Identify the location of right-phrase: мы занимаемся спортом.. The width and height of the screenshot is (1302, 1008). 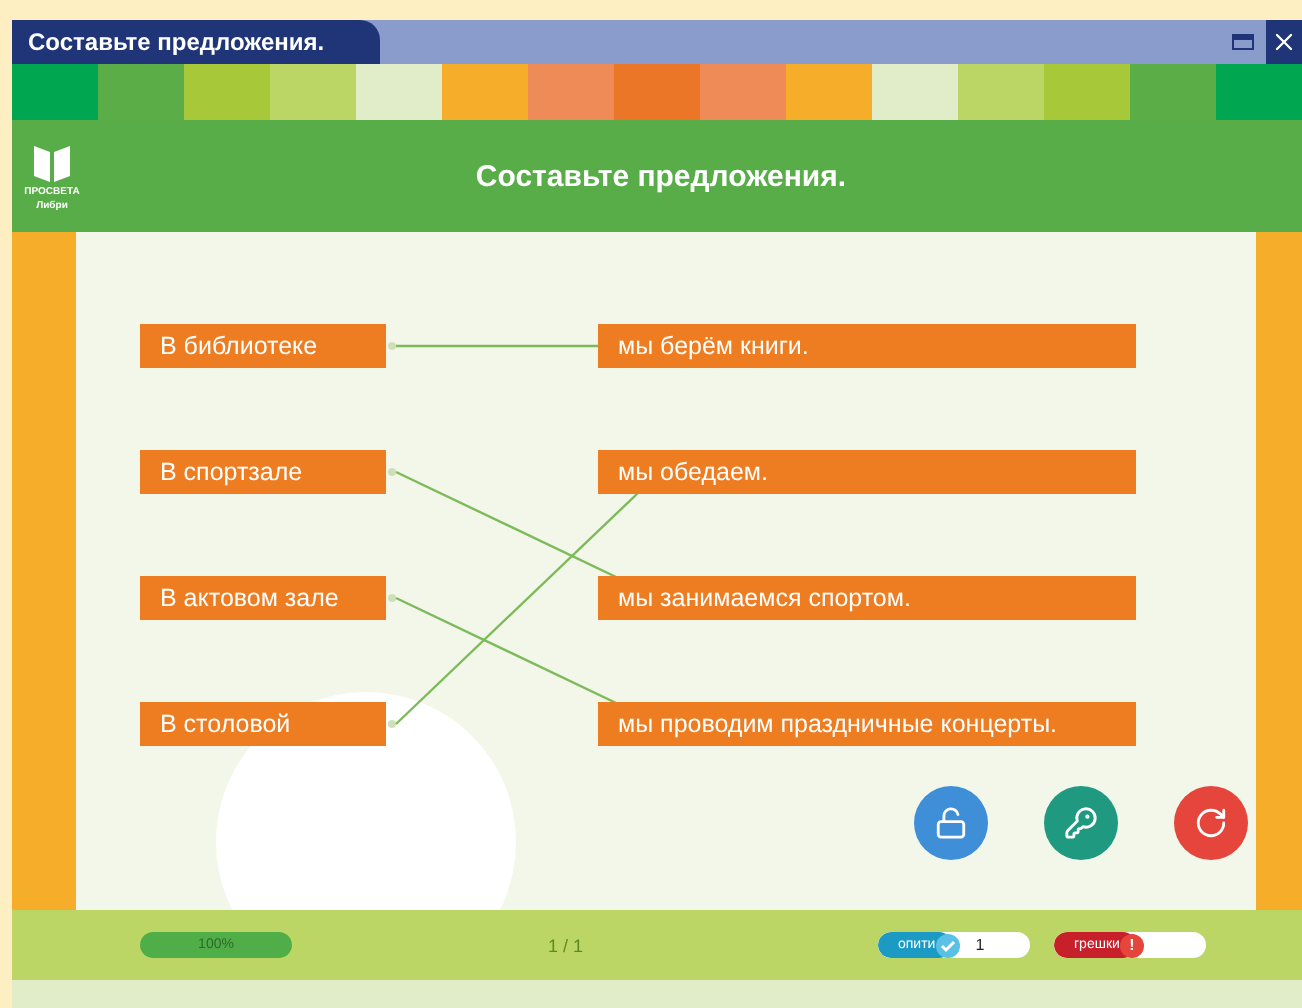
(867, 598).